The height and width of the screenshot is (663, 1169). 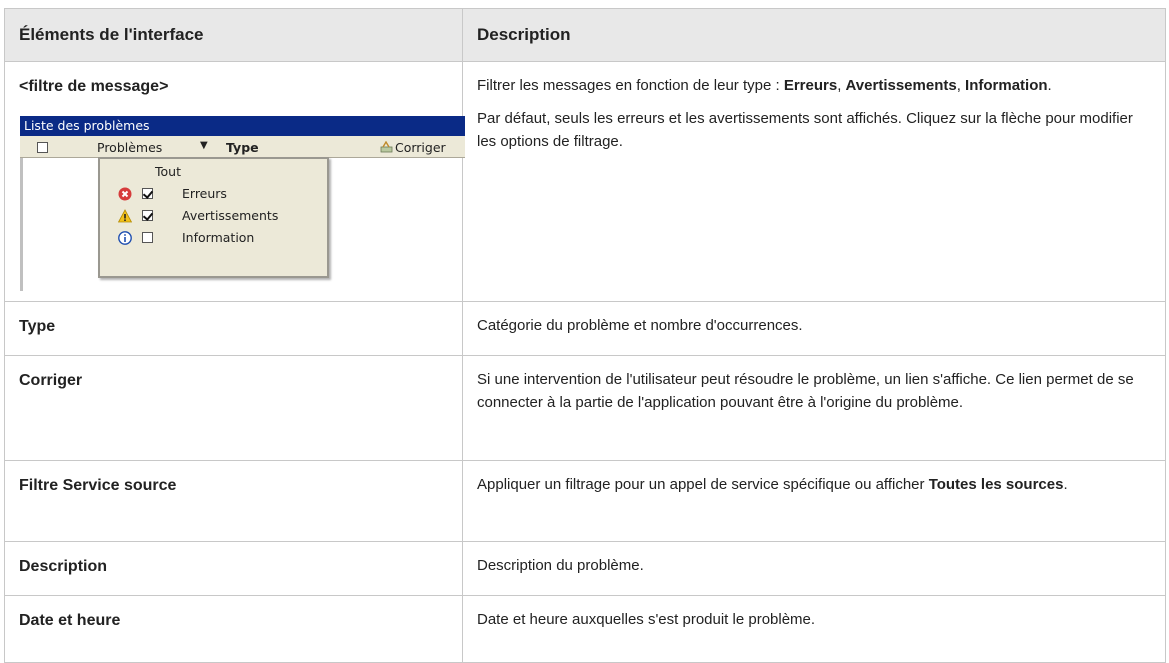 What do you see at coordinates (204, 193) in the screenshot?
I see `menu-item-errors-label: Erreurs` at bounding box center [204, 193].